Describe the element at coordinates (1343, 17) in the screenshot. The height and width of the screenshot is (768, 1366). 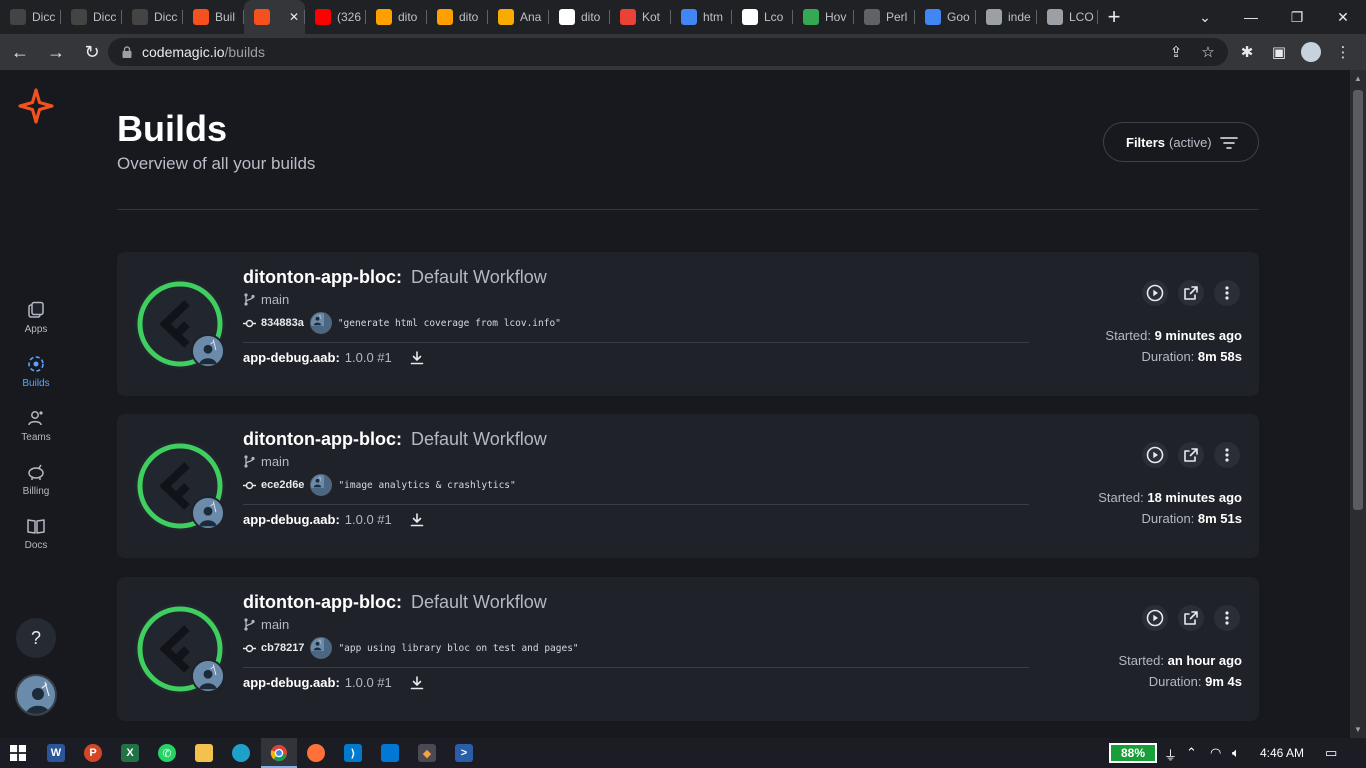
I see `close-window-icon: ✕` at that location.